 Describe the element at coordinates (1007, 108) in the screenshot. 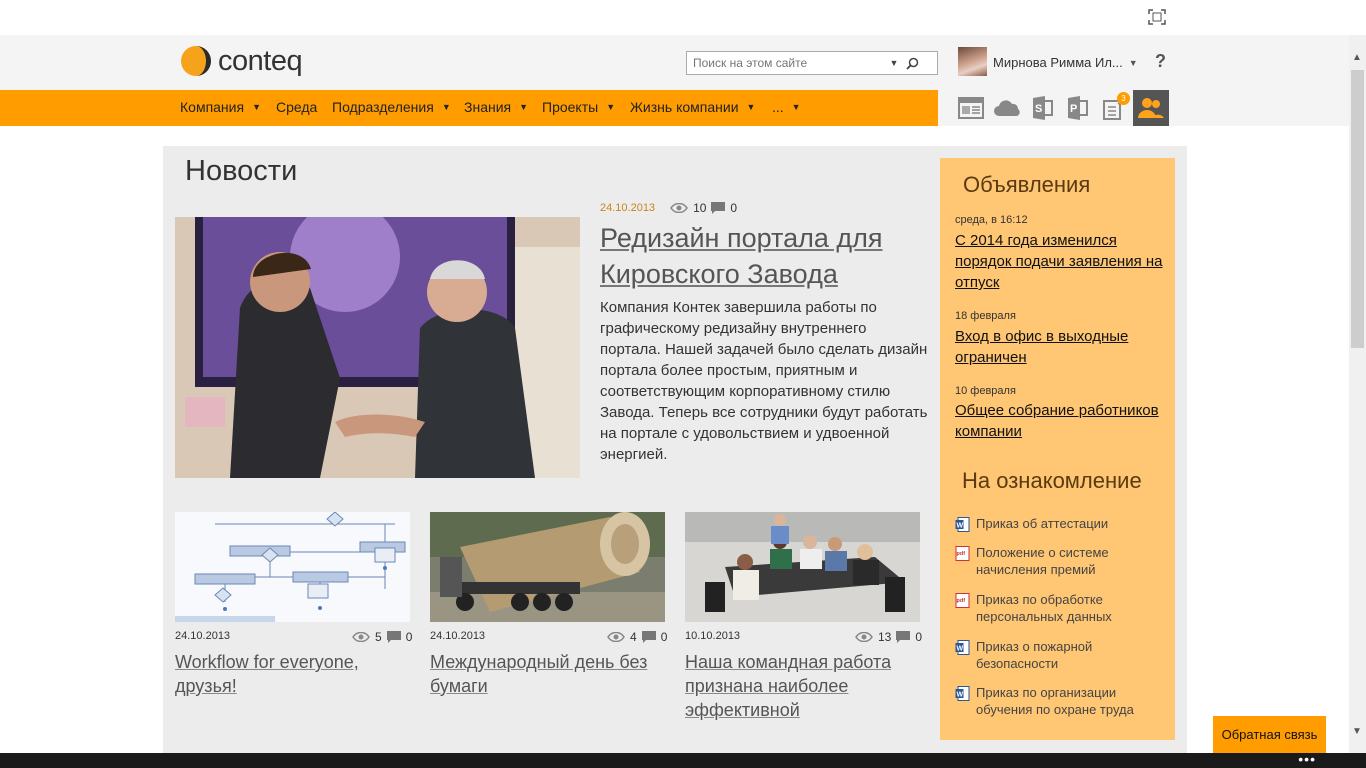

I see `onedrive-icon` at that location.